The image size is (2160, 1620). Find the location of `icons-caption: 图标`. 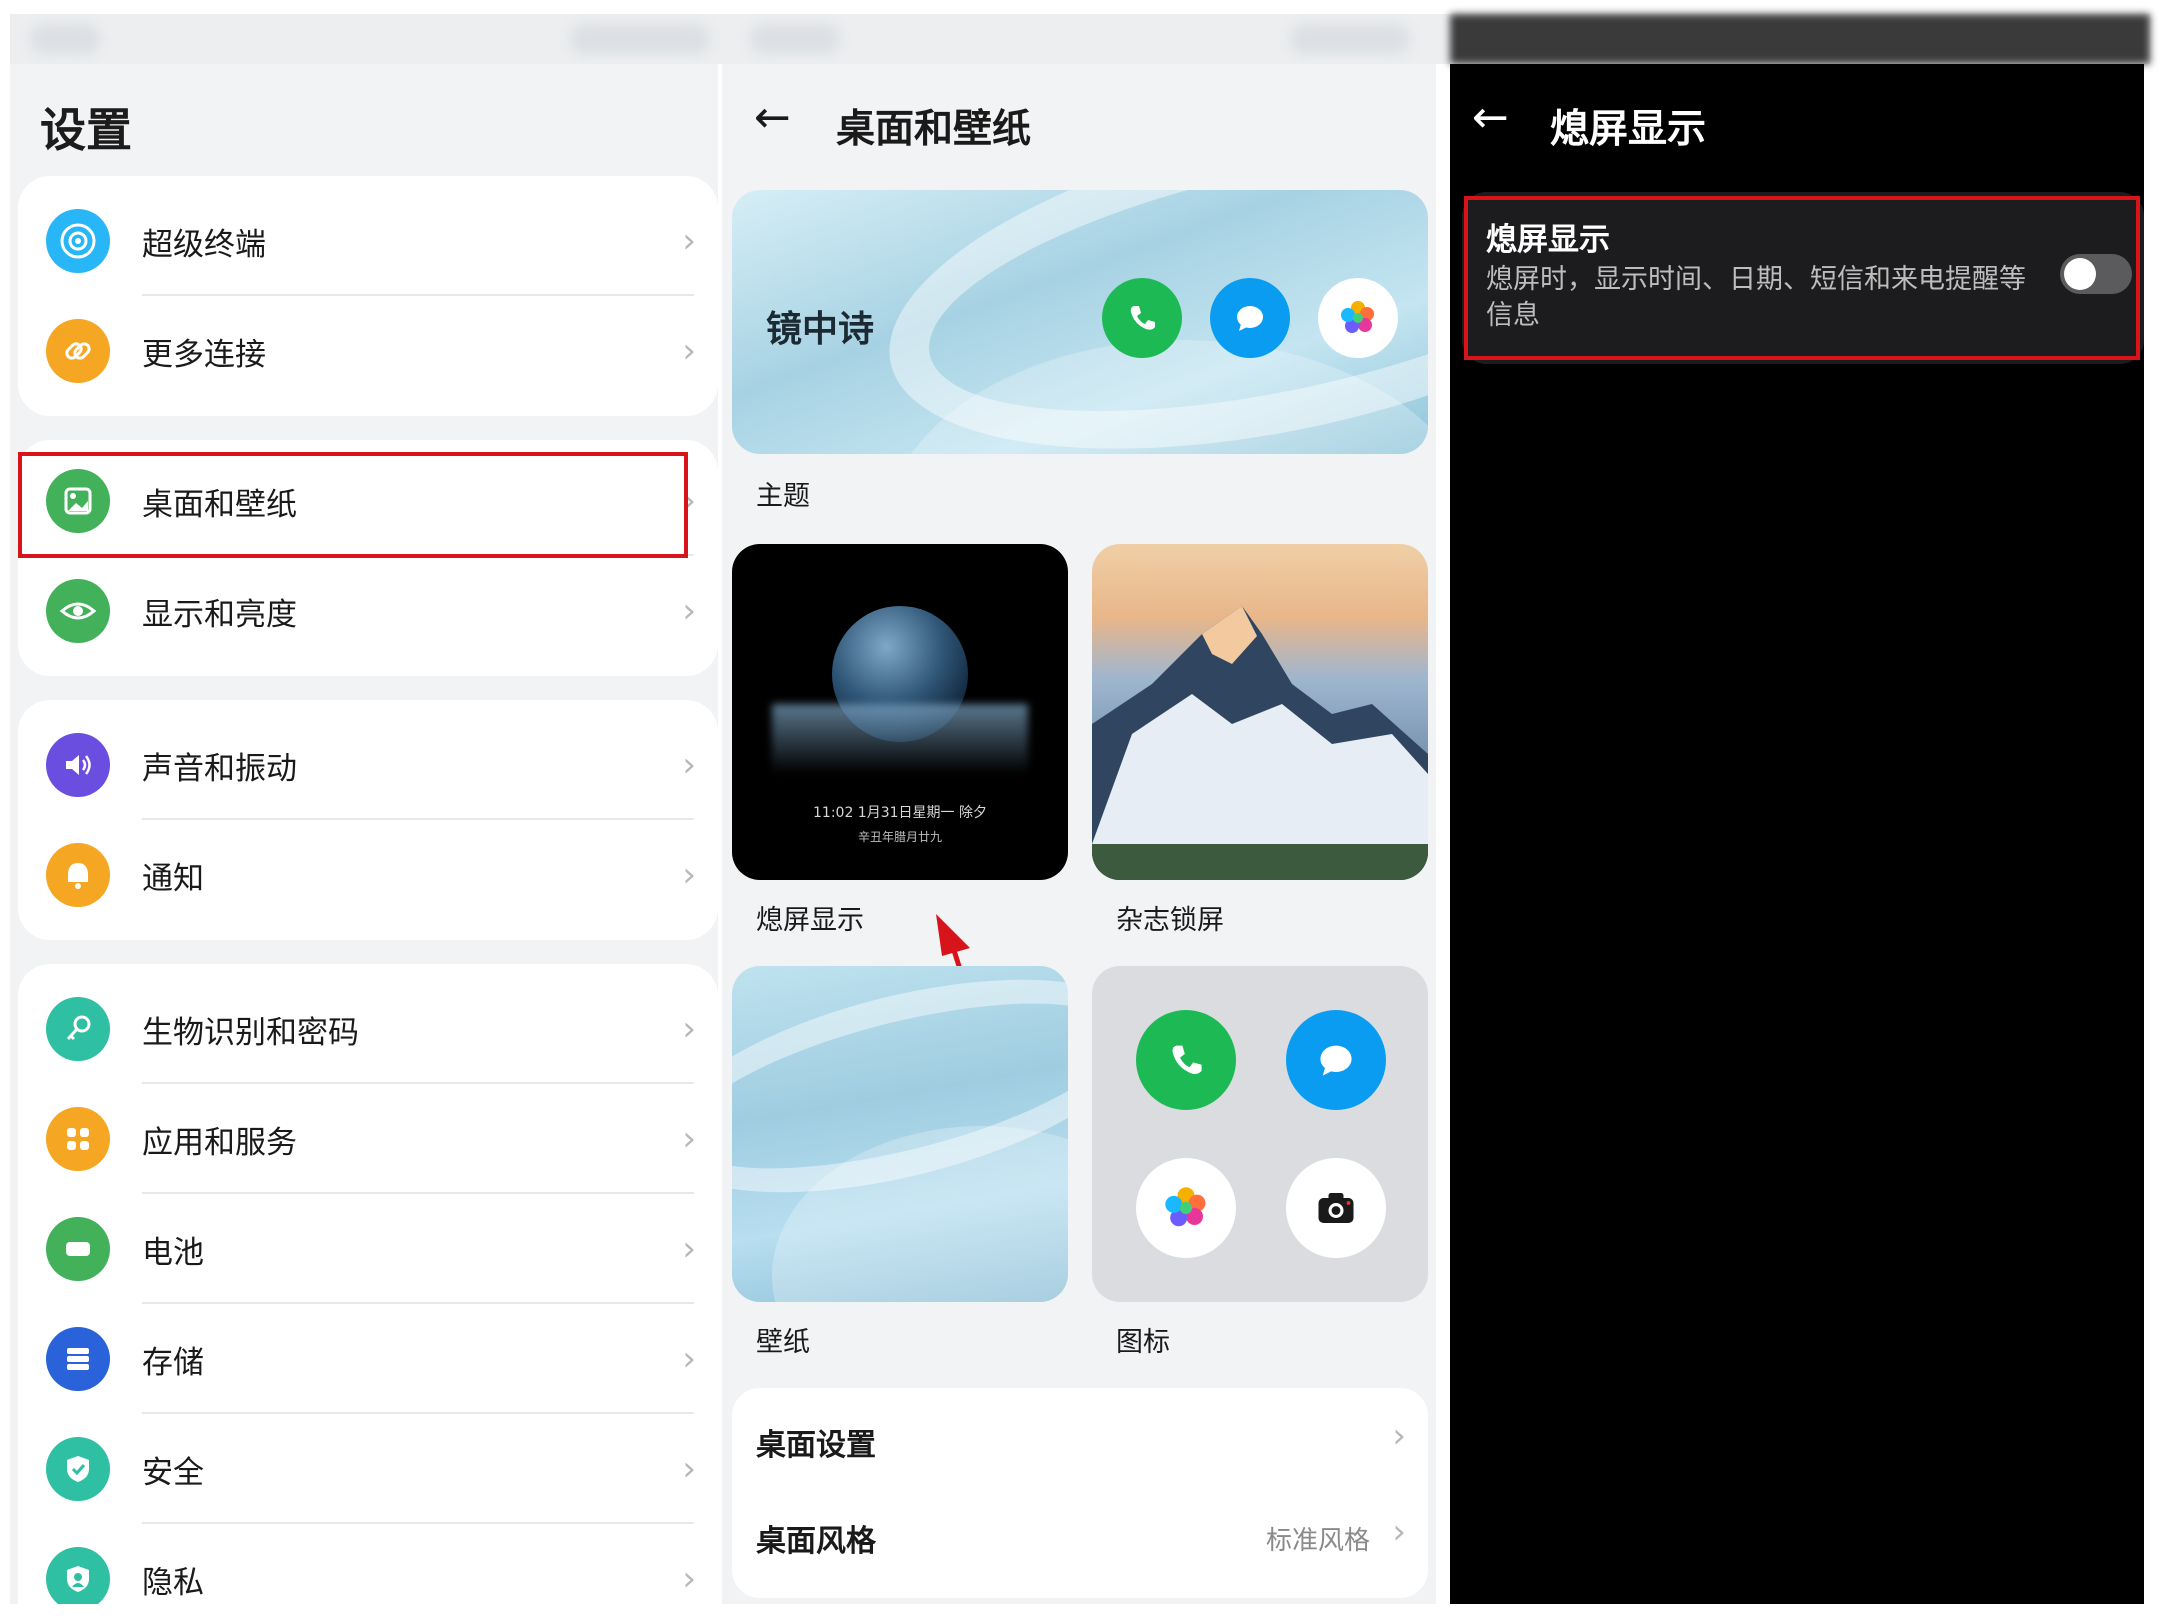

icons-caption: 图标 is located at coordinates (1143, 1342).